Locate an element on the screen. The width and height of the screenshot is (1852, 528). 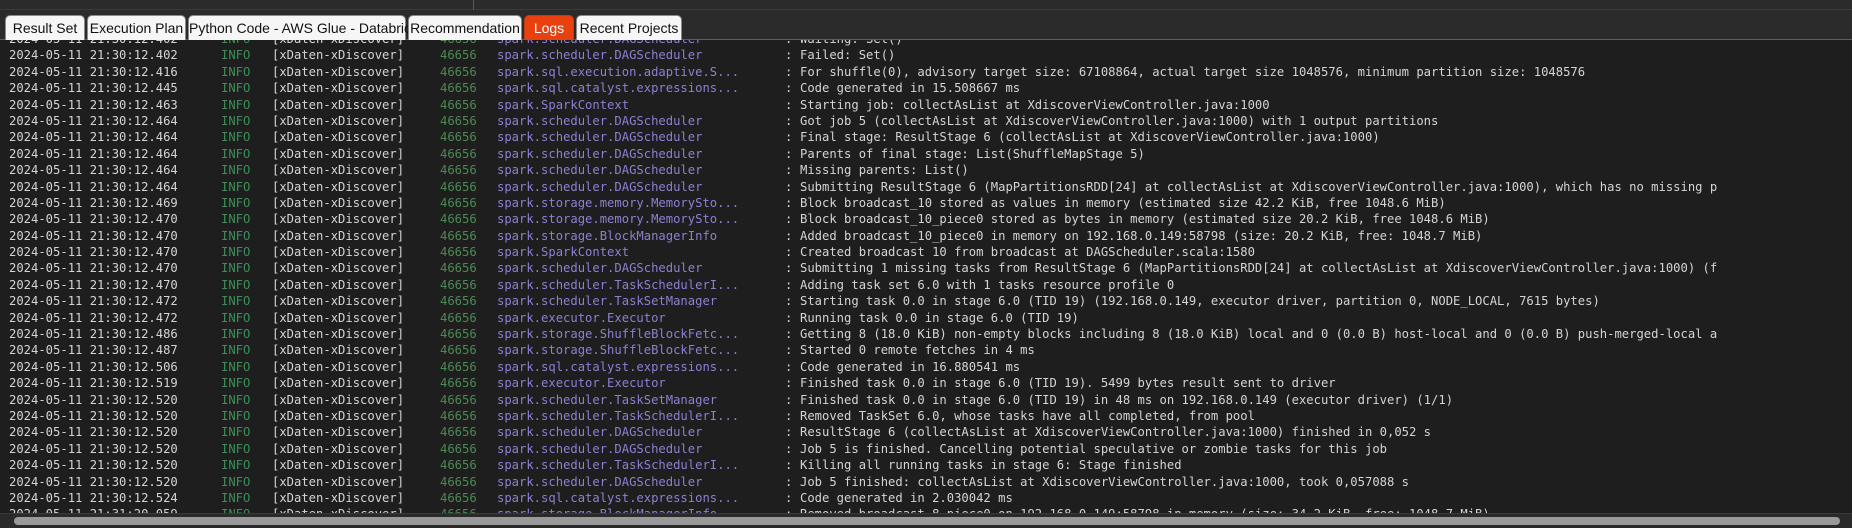
tab-execution-plan: Execution Plan is located at coordinates (136, 27).